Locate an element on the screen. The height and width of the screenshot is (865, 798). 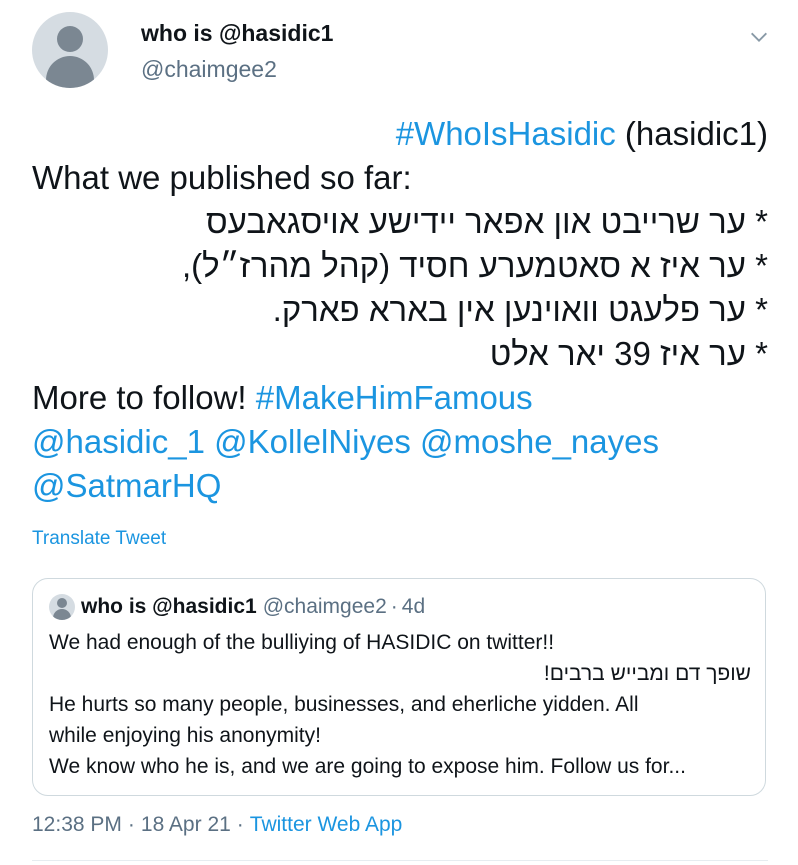
tweet-line-1: #WhoIsHasidic (hasidic1) is located at coordinates (400, 134).